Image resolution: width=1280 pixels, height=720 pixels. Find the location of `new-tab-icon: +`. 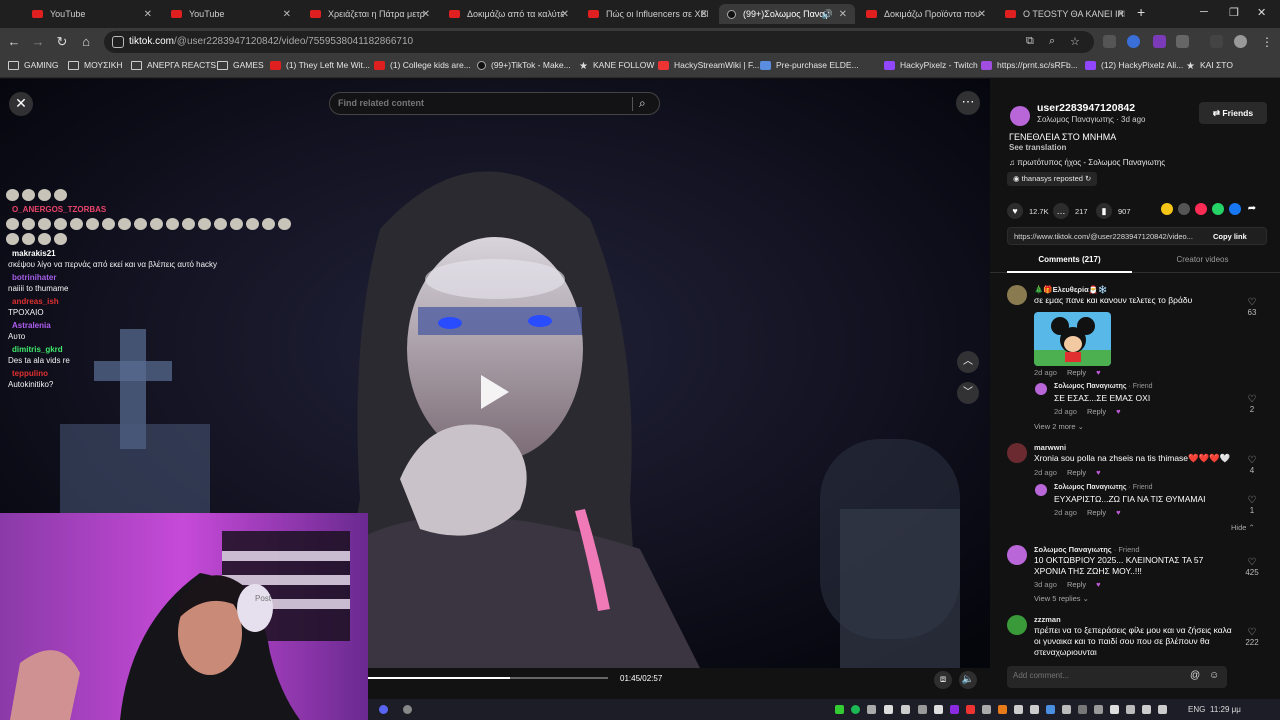

new-tab-icon: + is located at coordinates (1141, 12).